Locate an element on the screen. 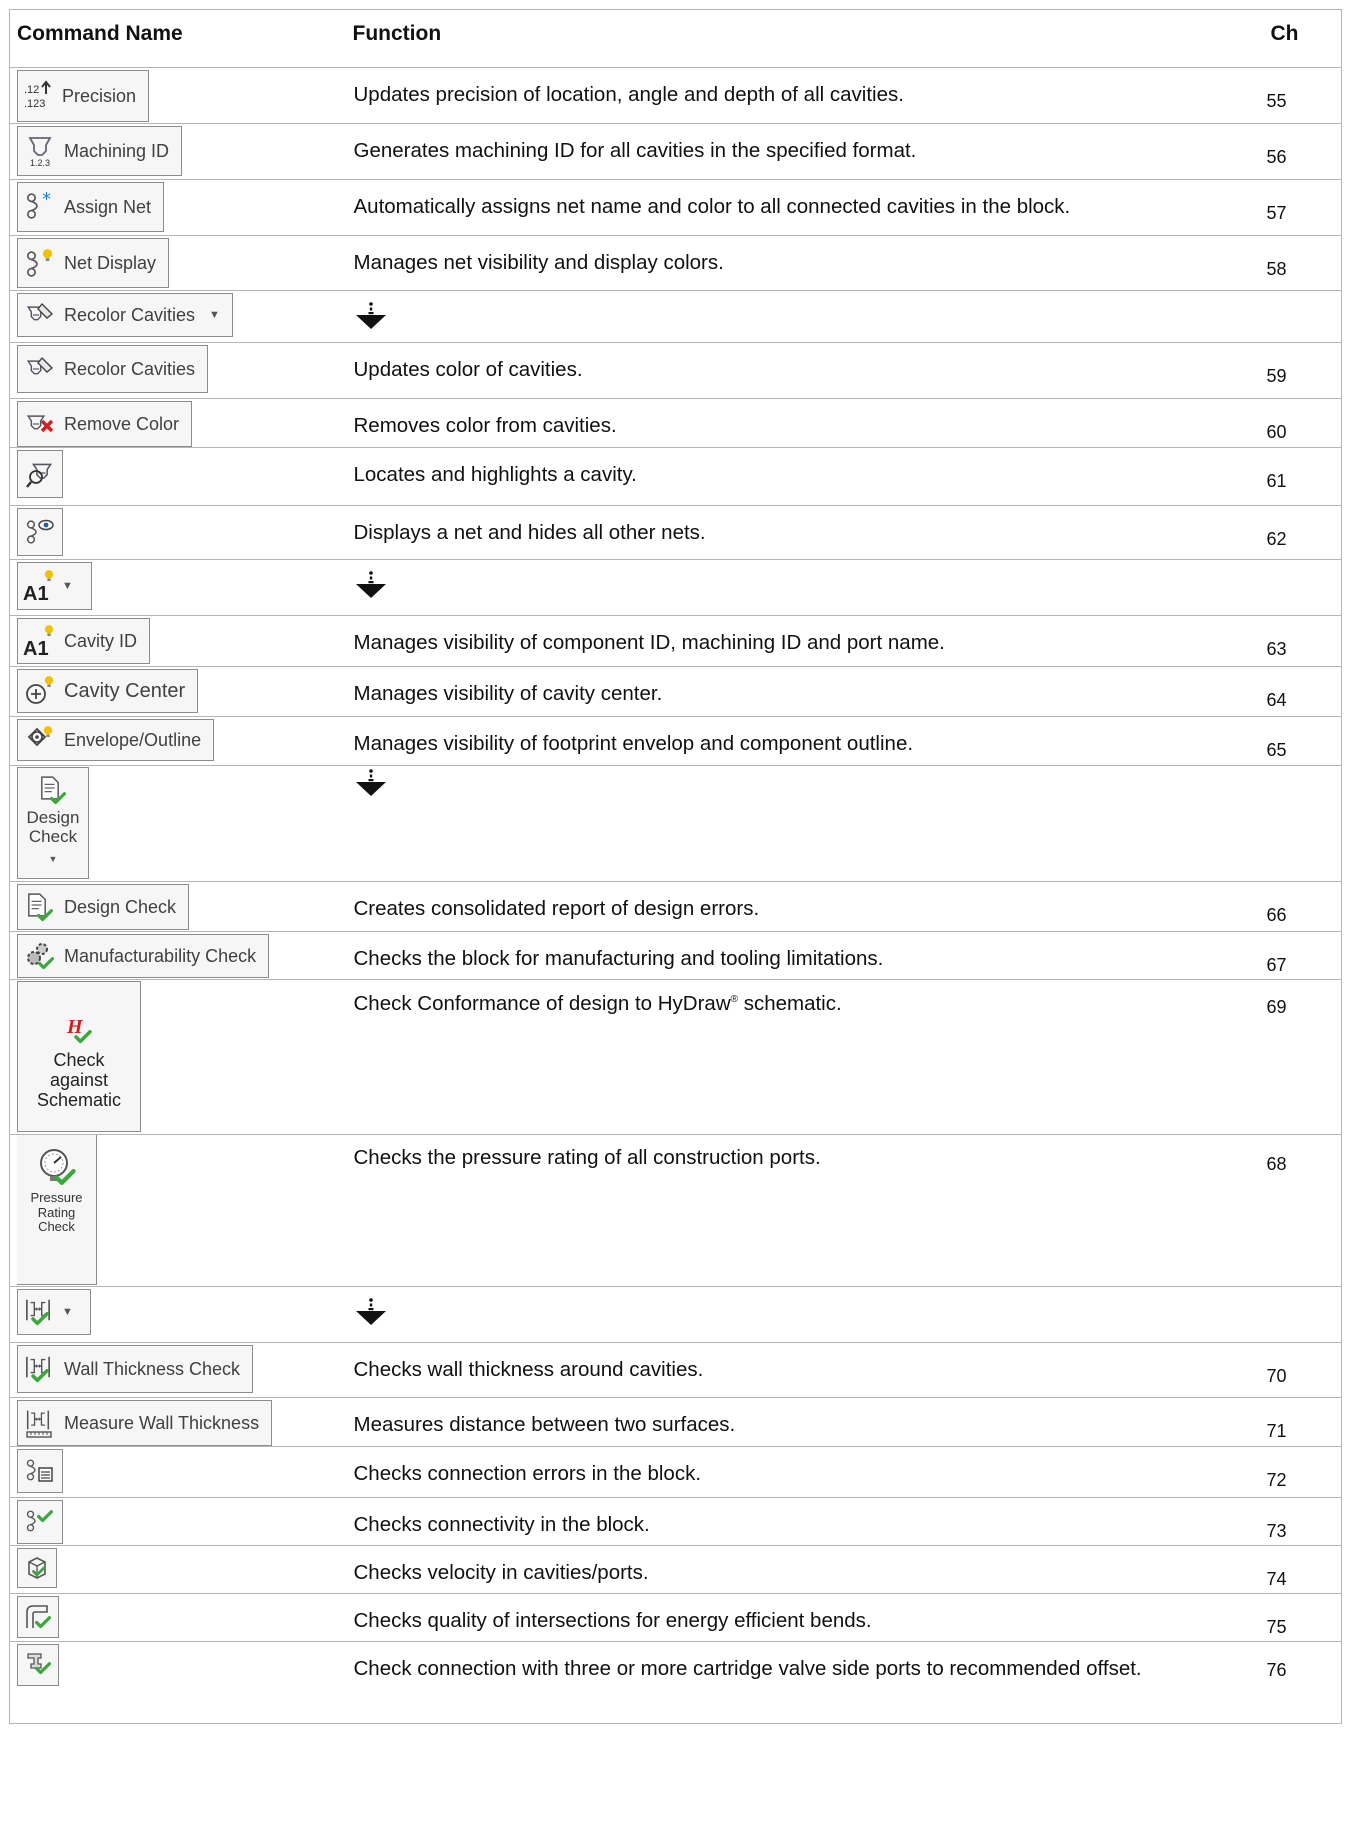  envelope-outline-button: Envelope/Outline is located at coordinates (116, 740).